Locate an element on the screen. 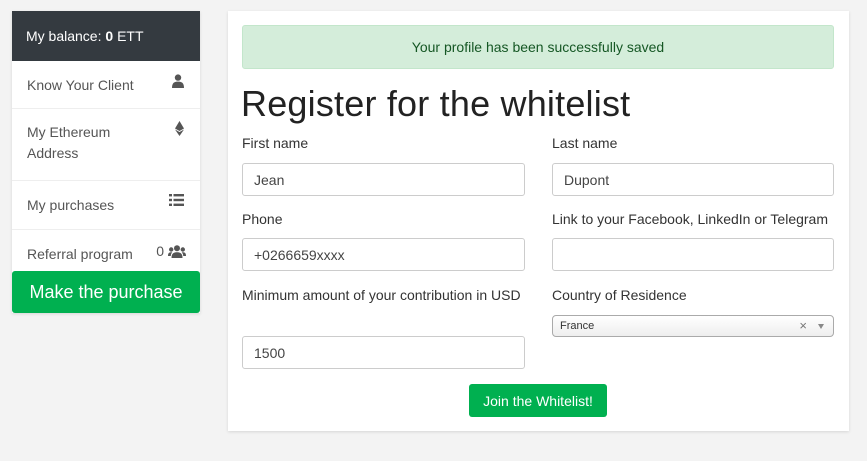  last-name-label: Last name is located at coordinates (585, 143).